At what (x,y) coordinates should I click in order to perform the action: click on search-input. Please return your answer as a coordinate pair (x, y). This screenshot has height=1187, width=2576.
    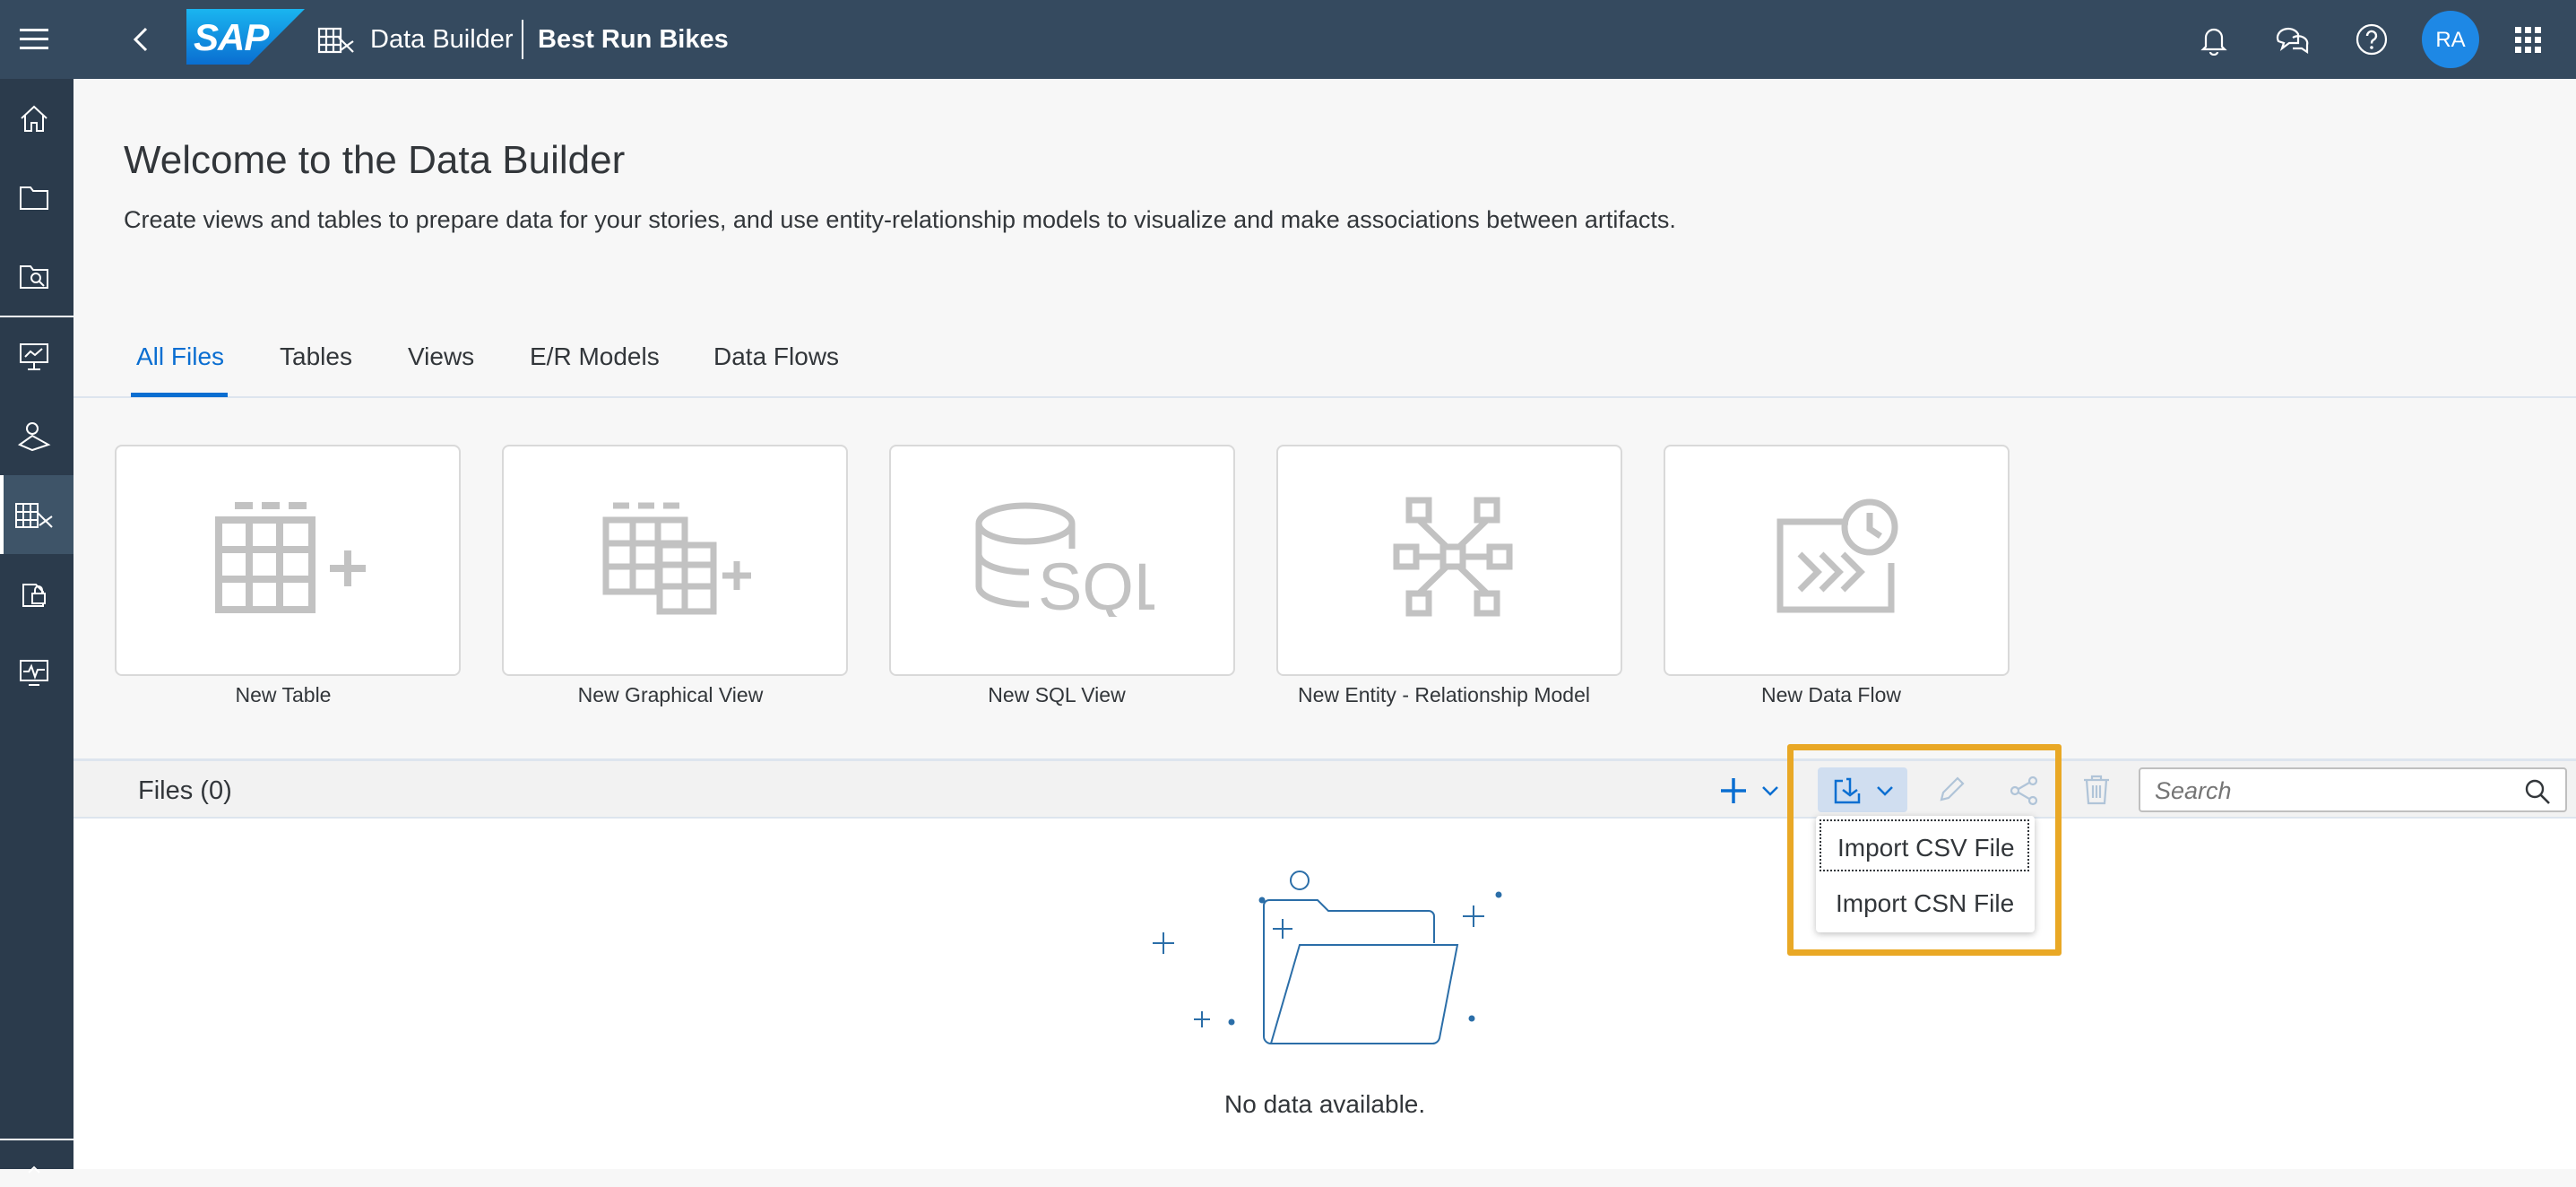
    Looking at the image, I should click on (2334, 791).